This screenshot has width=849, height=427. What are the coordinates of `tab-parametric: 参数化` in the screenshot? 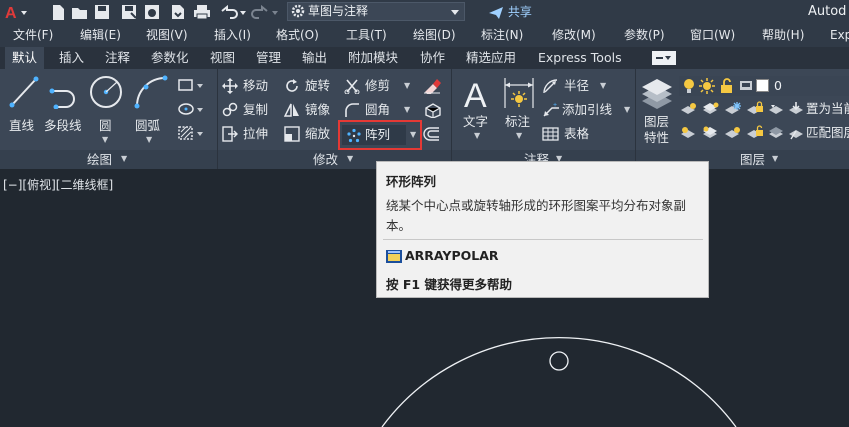 It's located at (170, 58).